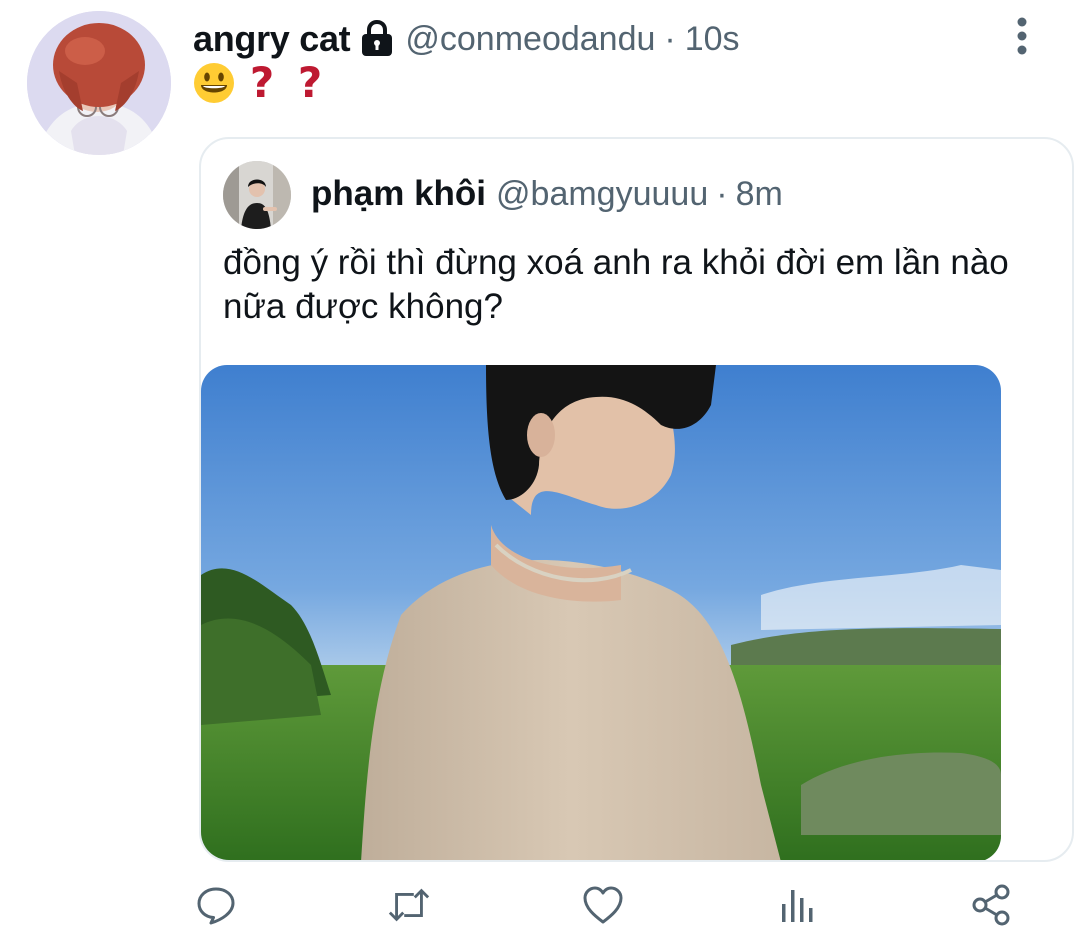 The width and height of the screenshot is (1080, 941). Describe the element at coordinates (377, 39) in the screenshot. I see `lock-icon` at that location.